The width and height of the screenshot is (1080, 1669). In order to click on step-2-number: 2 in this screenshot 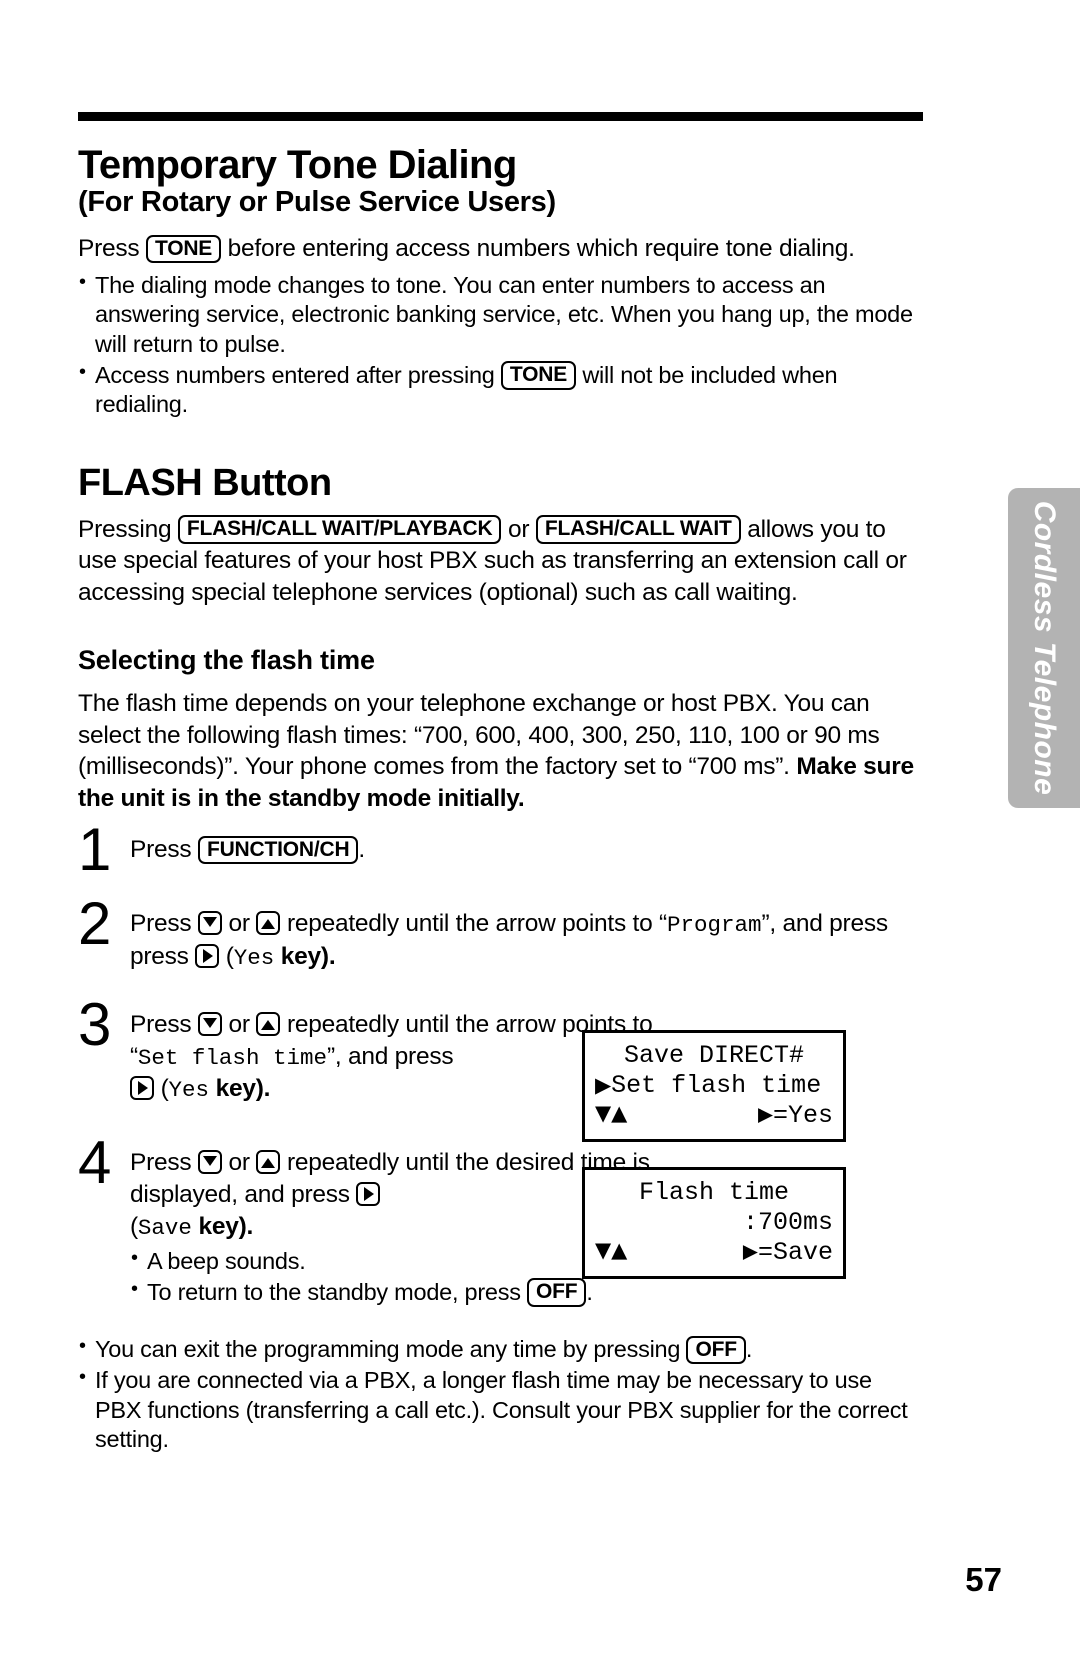, I will do `click(95, 924)`.